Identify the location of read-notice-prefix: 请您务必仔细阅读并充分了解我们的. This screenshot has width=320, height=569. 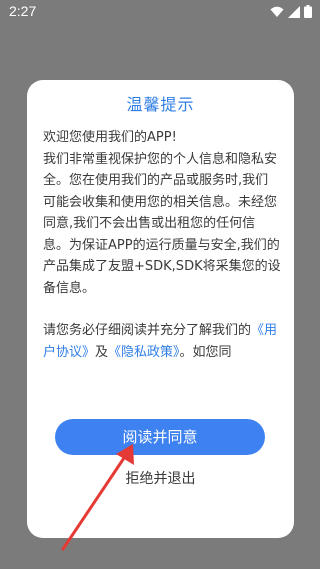
(147, 330).